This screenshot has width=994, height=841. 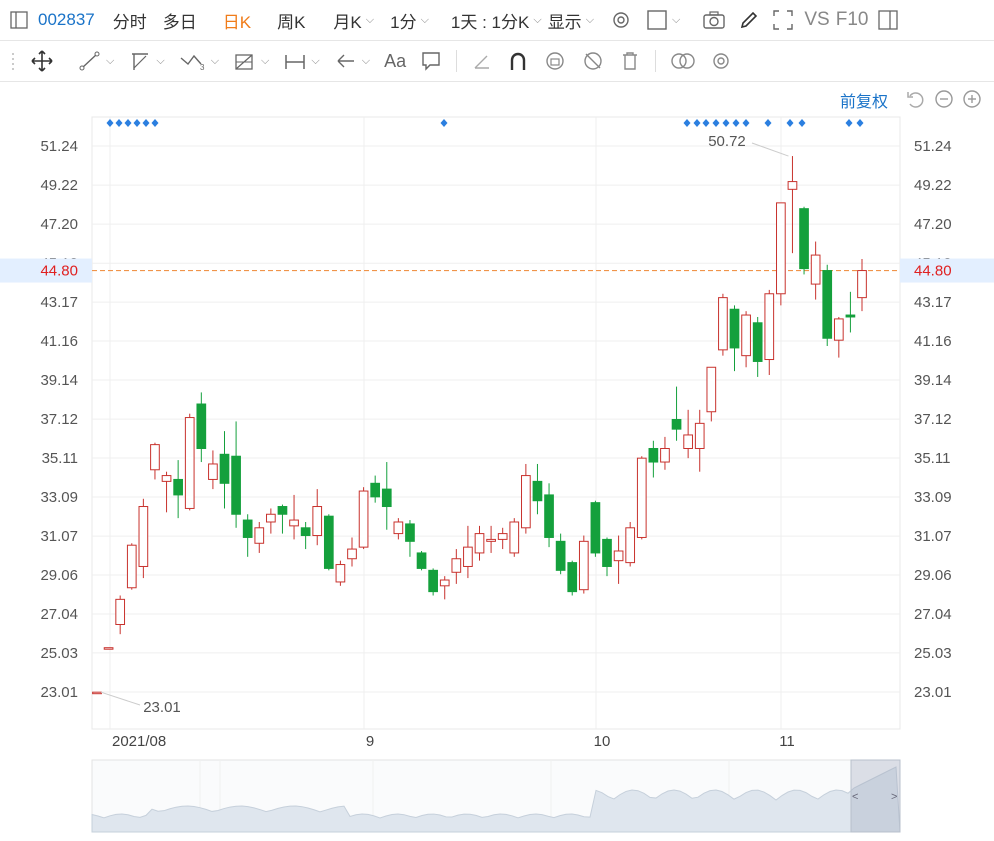 What do you see at coordinates (409, 20) in the screenshot?
I see `tab-1min: 1分 ⌵` at bounding box center [409, 20].